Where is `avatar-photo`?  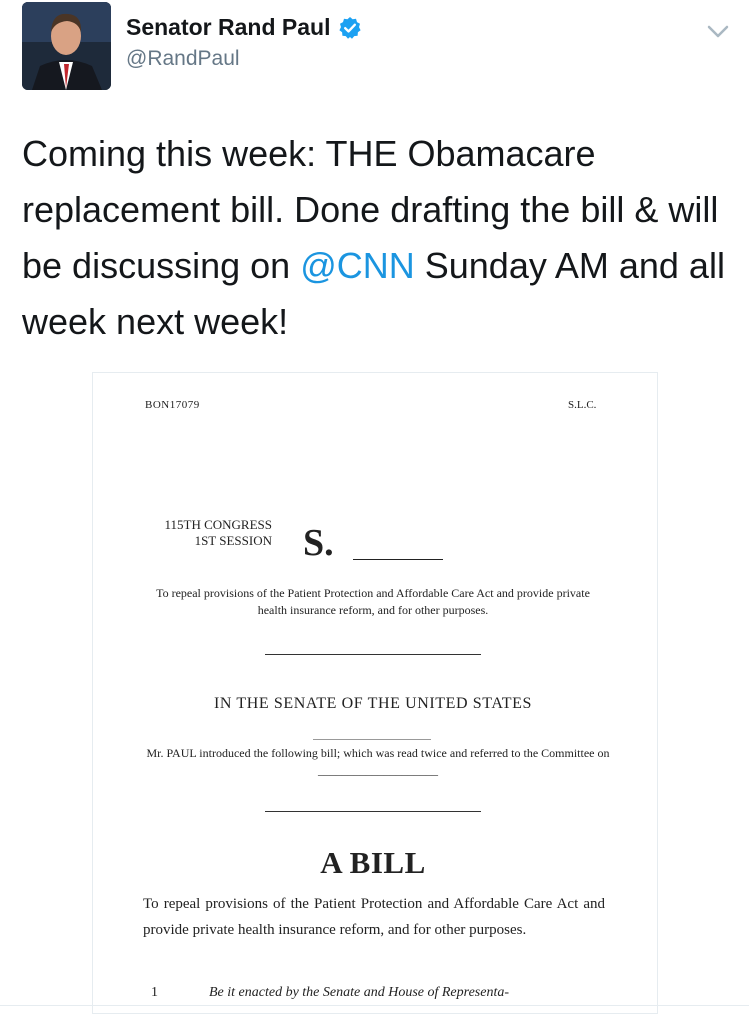 avatar-photo is located at coordinates (66, 46).